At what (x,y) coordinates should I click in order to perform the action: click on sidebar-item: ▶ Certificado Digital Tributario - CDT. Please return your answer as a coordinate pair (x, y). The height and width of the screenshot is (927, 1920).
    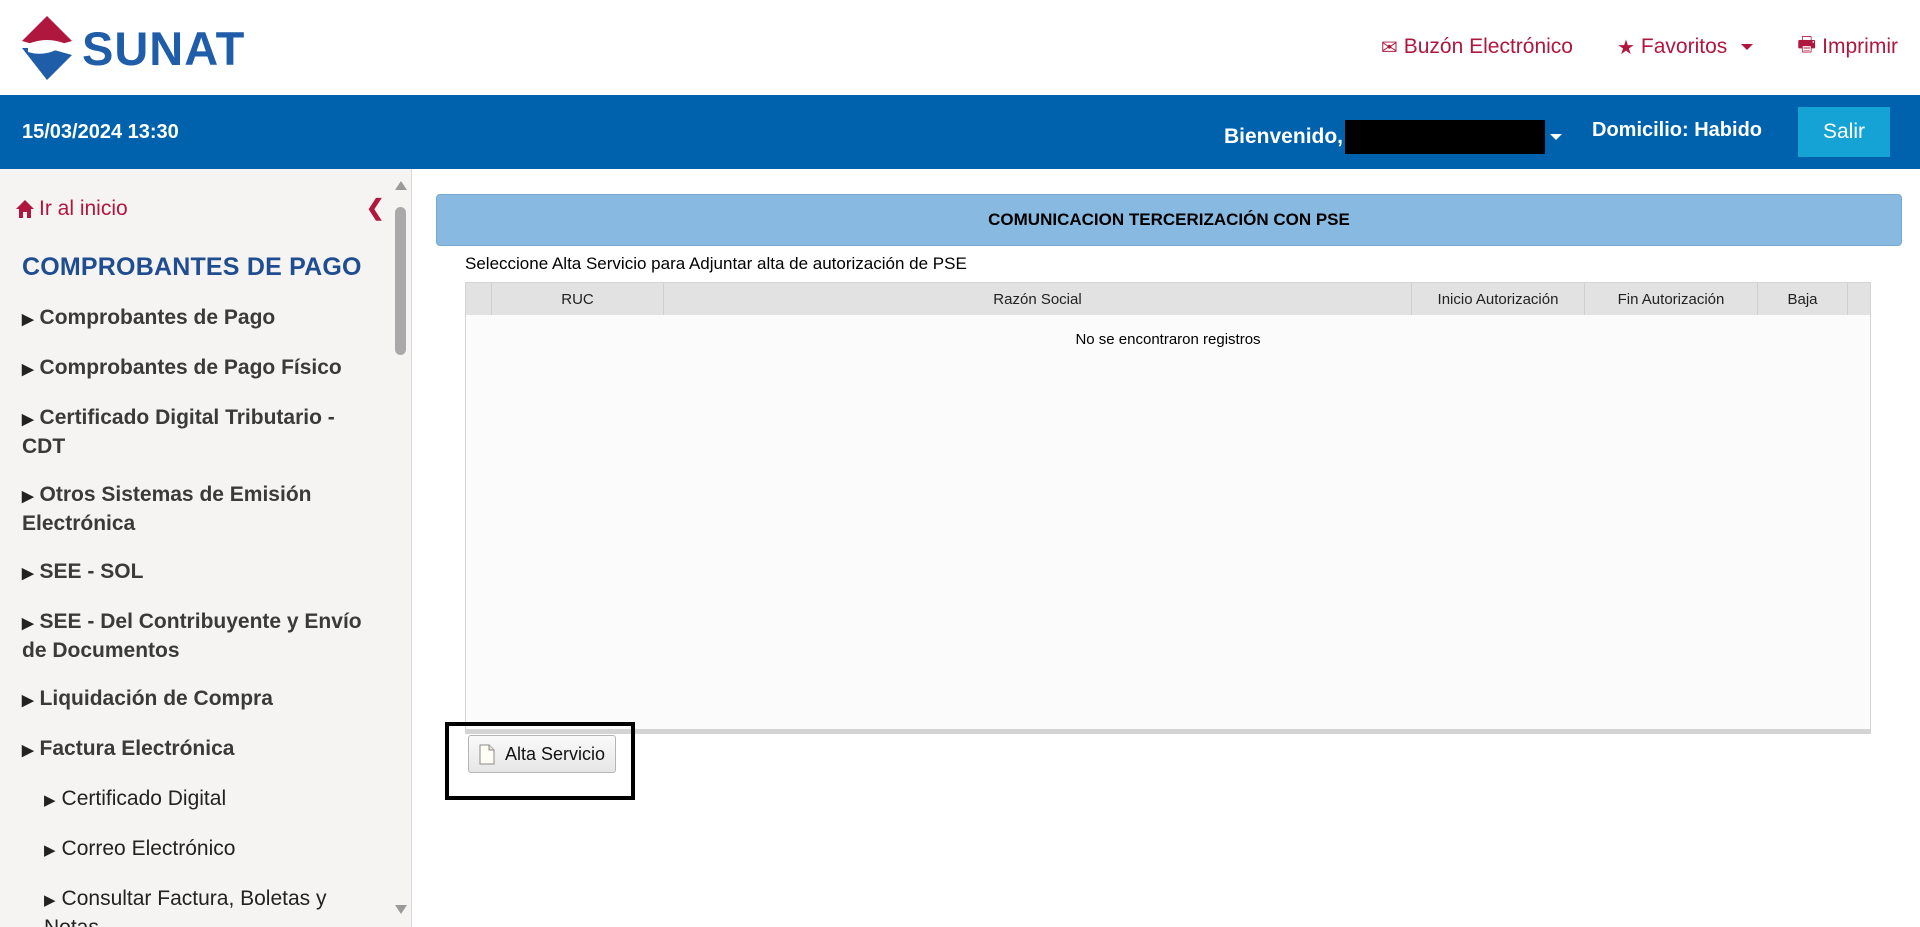
    Looking at the image, I should click on (197, 432).